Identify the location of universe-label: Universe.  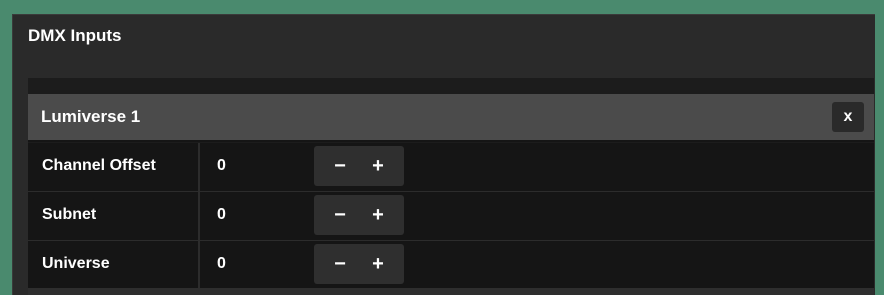
(76, 263).